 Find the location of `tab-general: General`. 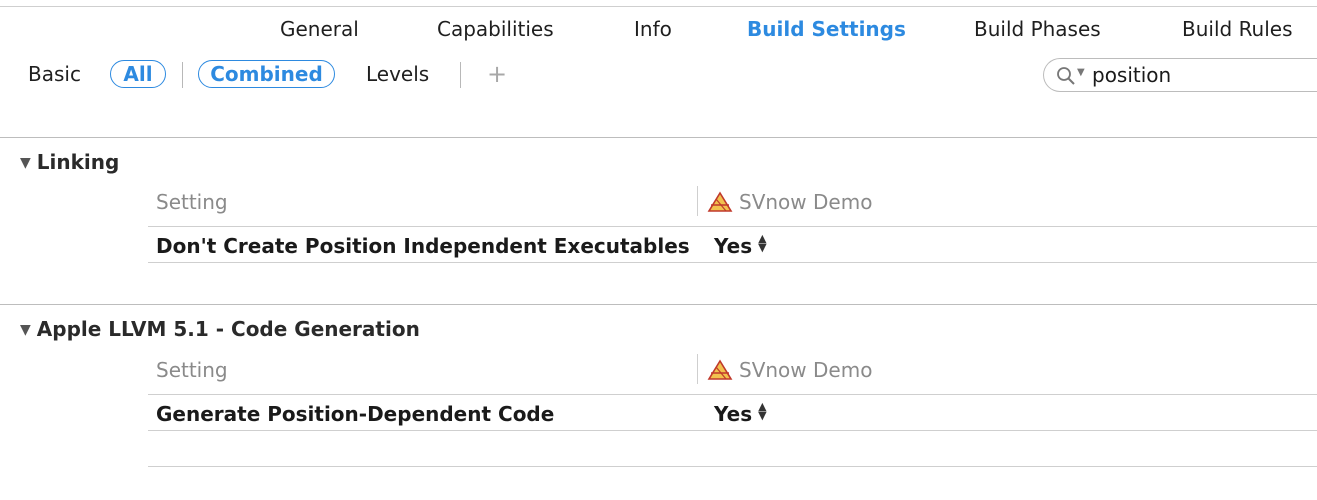

tab-general: General is located at coordinates (319, 29).